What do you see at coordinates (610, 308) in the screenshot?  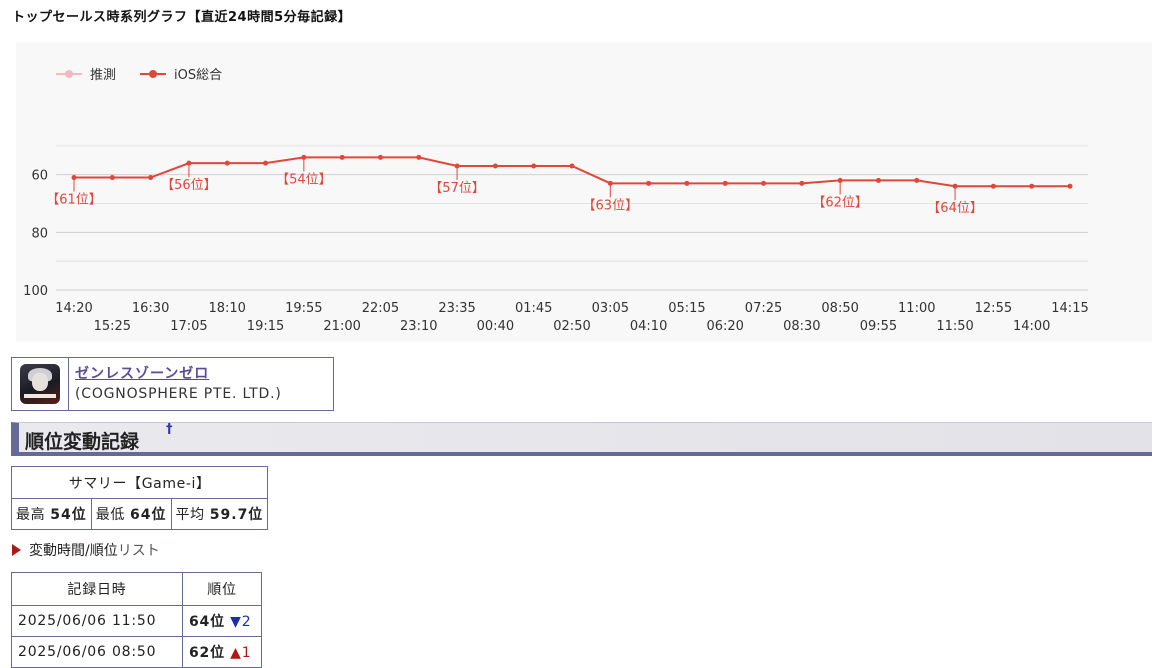 I see `x-tick-label: 03:05` at bounding box center [610, 308].